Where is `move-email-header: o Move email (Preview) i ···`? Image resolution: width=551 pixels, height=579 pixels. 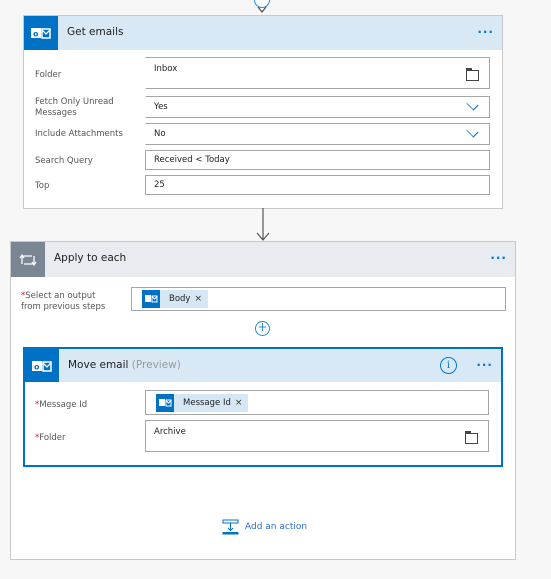 move-email-header: o Move email (Preview) i ··· is located at coordinates (263, 365).